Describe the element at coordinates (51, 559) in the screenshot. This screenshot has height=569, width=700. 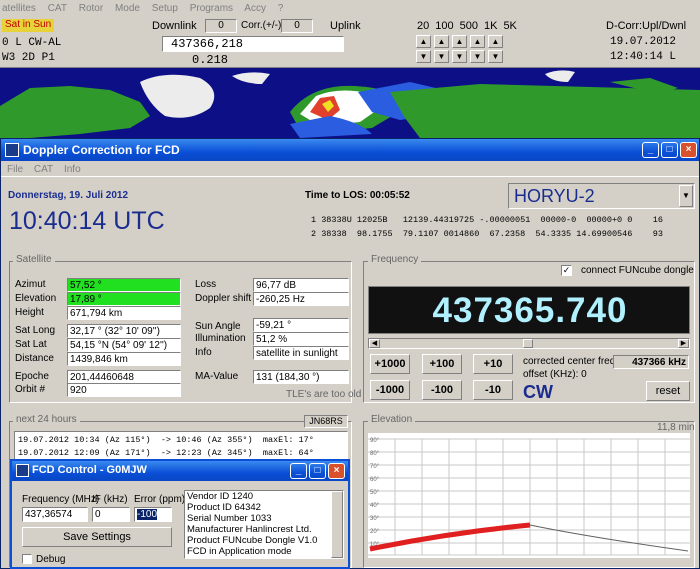
I see `debug-label: Debug` at that location.